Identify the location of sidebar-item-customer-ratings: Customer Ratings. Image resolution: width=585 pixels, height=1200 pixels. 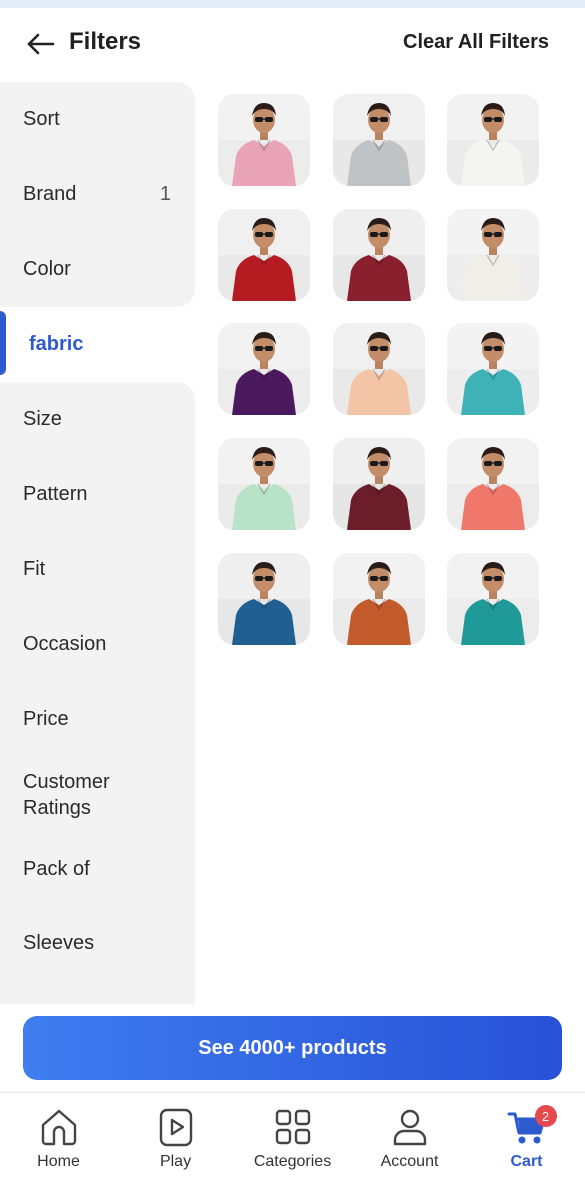
(97, 794).